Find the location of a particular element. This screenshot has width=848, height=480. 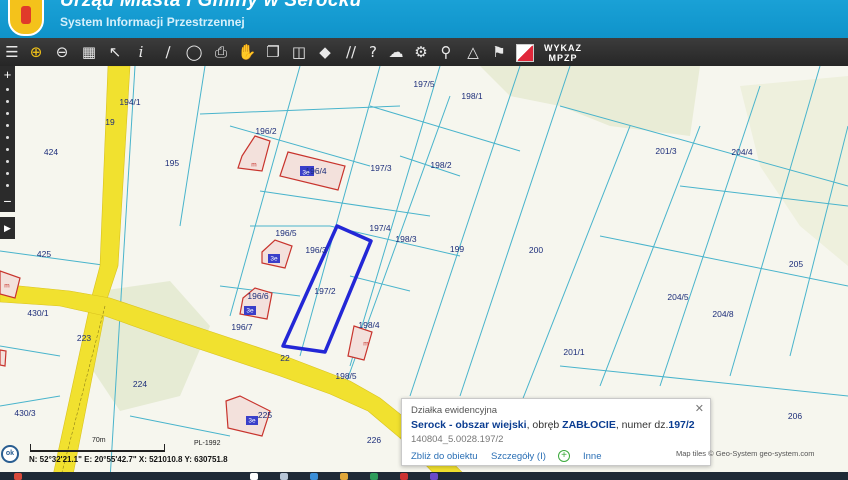

parcel-label: 205 is located at coordinates (796, 264).